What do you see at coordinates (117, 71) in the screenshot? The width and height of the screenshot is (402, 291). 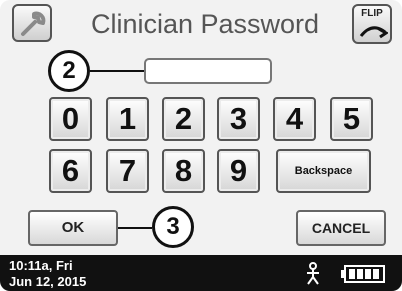 I see `callout-2-line` at bounding box center [117, 71].